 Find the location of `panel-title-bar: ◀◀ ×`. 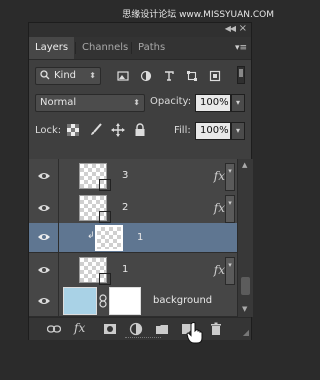

panel-title-bar: ◀◀ × is located at coordinates (140, 30).